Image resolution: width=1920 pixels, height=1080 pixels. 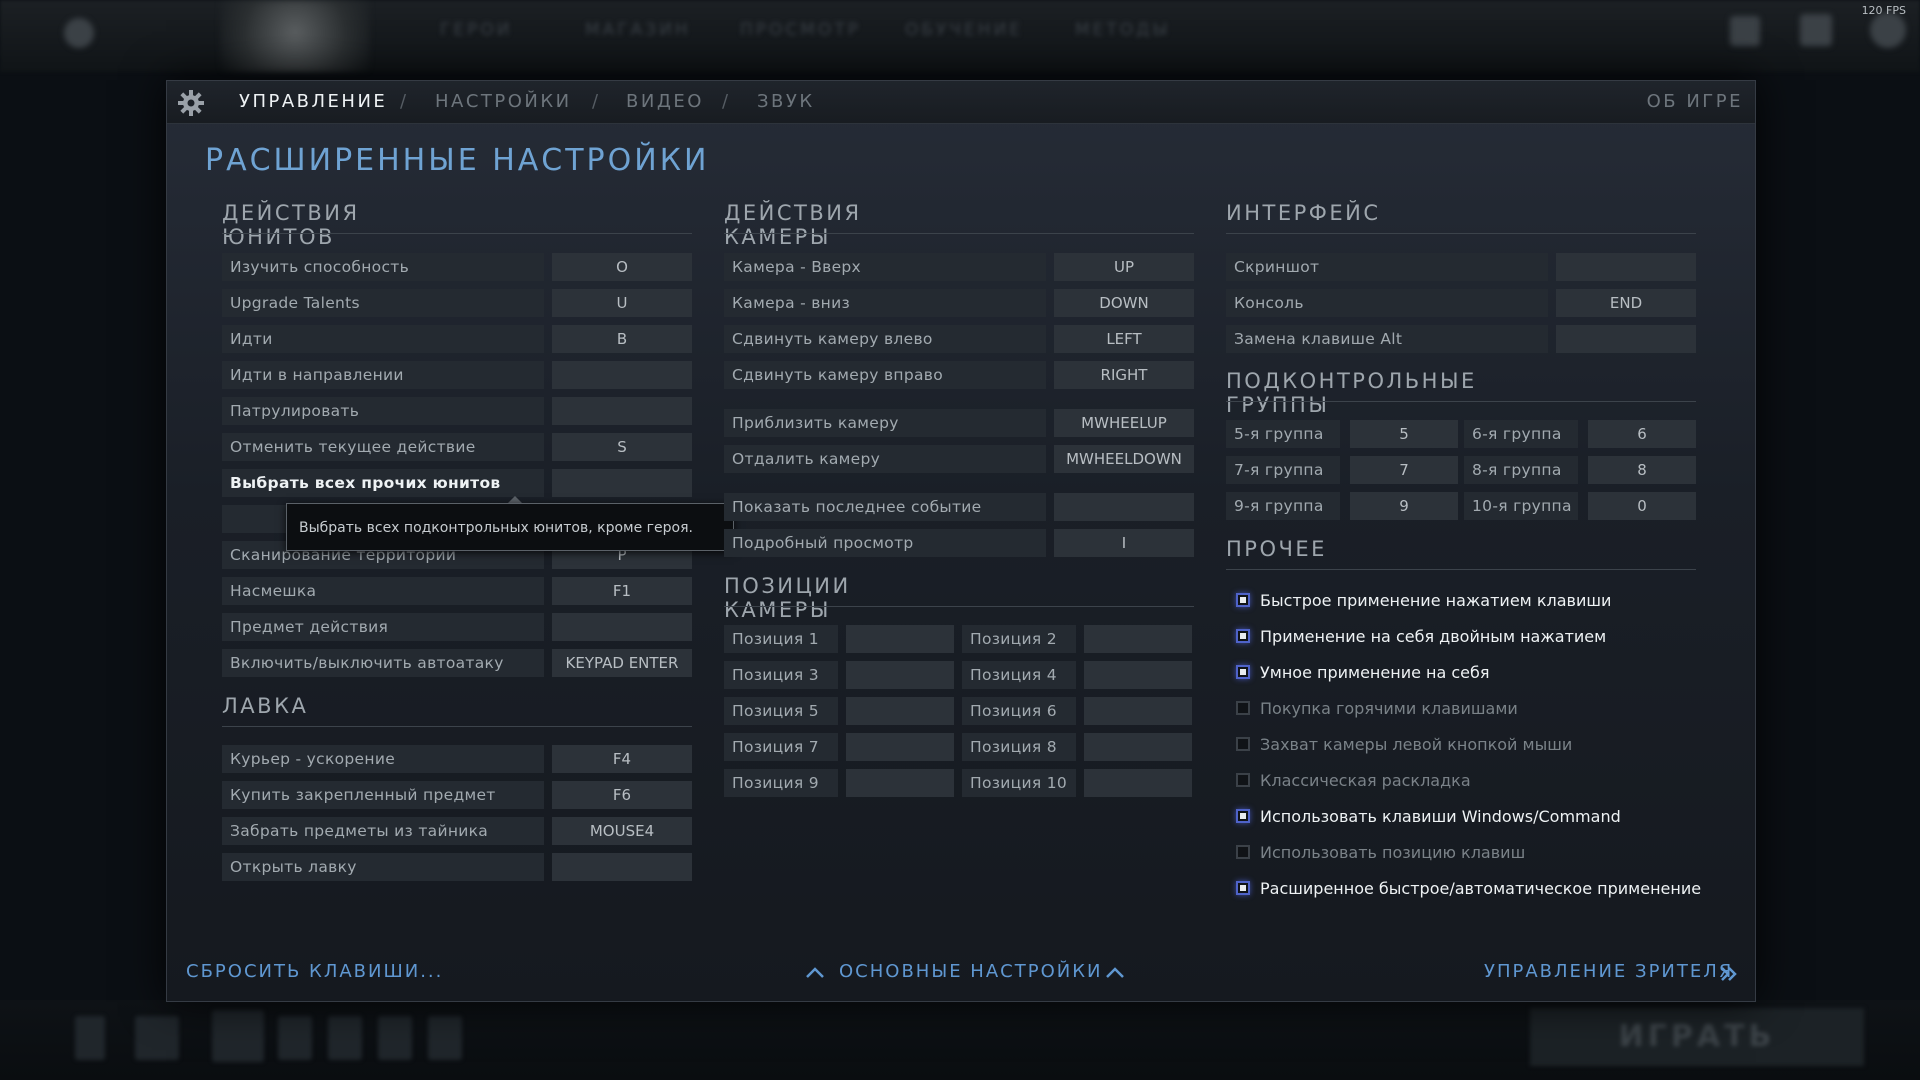 I want to click on tab-video: ВИДЕО, so click(x=665, y=101).